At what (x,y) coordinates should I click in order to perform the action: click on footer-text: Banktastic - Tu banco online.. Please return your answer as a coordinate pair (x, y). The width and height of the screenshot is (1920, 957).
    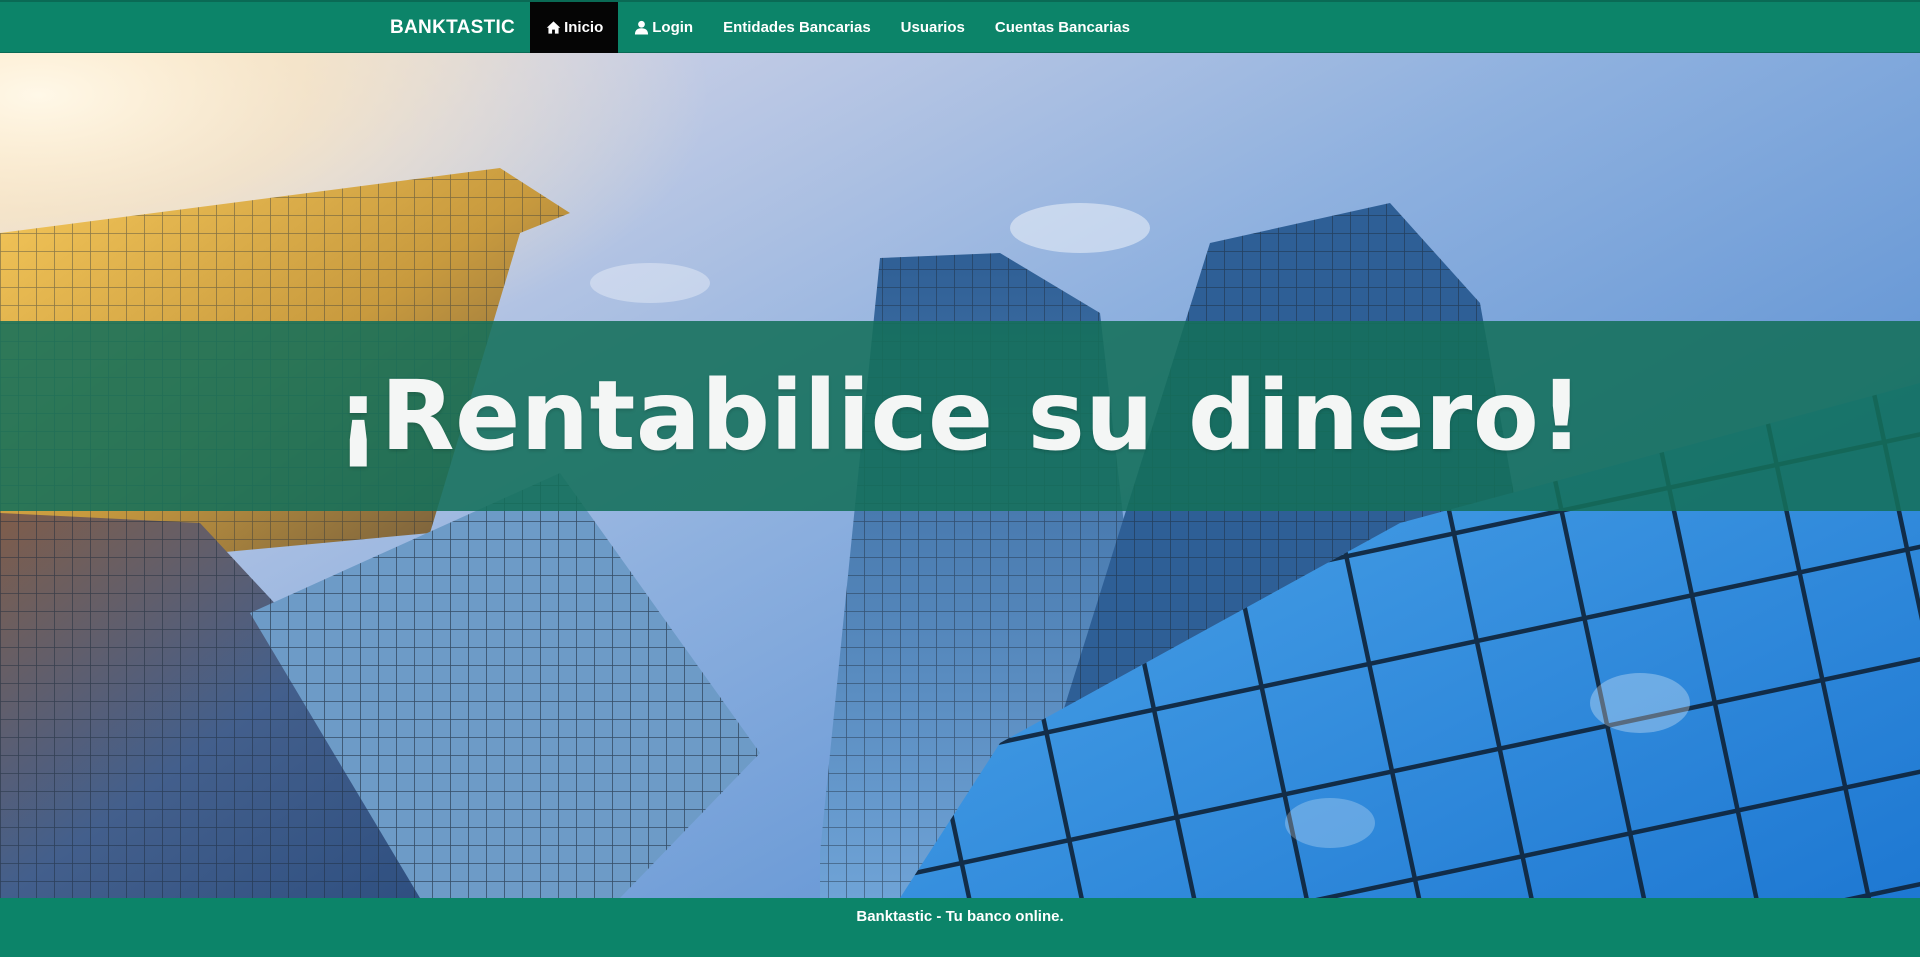
    Looking at the image, I should click on (960, 916).